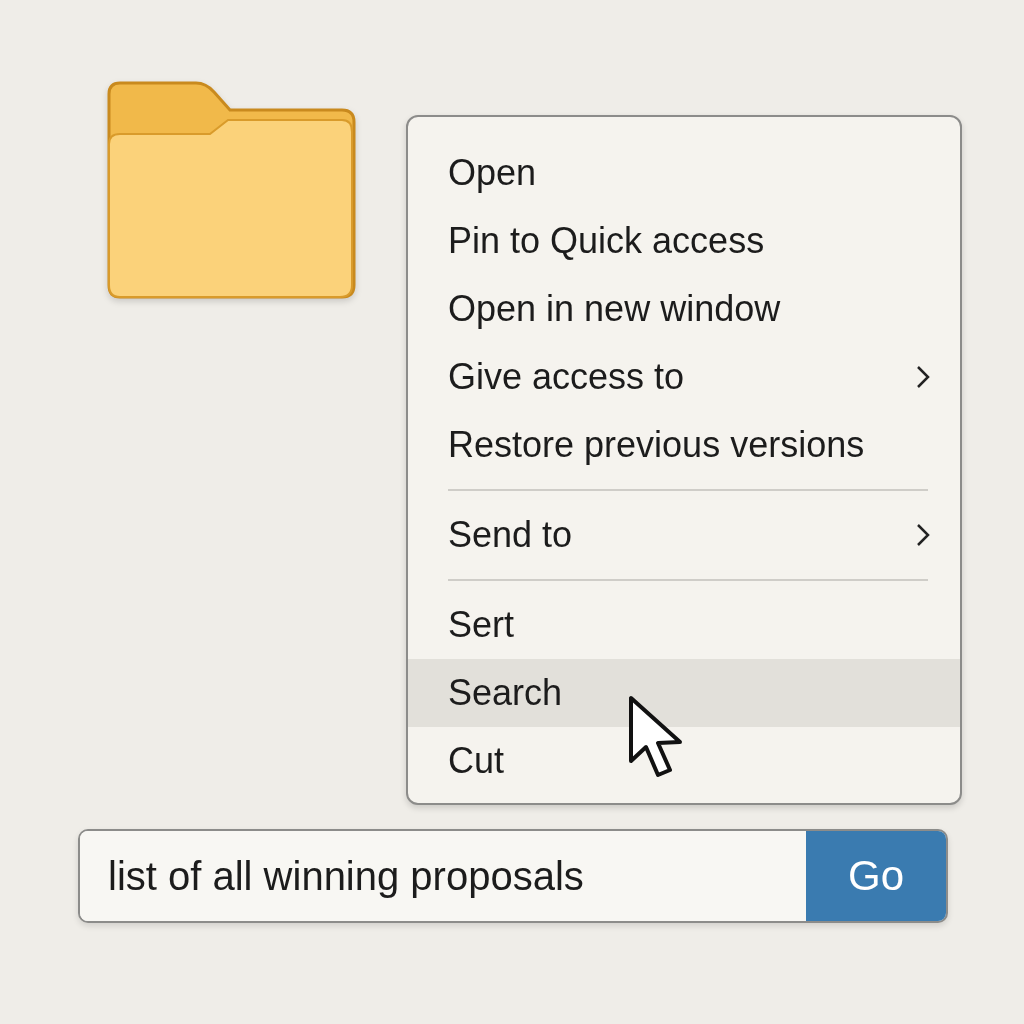 The width and height of the screenshot is (1024, 1024). Describe the element at coordinates (684, 377) in the screenshot. I see `menu-item: Give access to` at that location.